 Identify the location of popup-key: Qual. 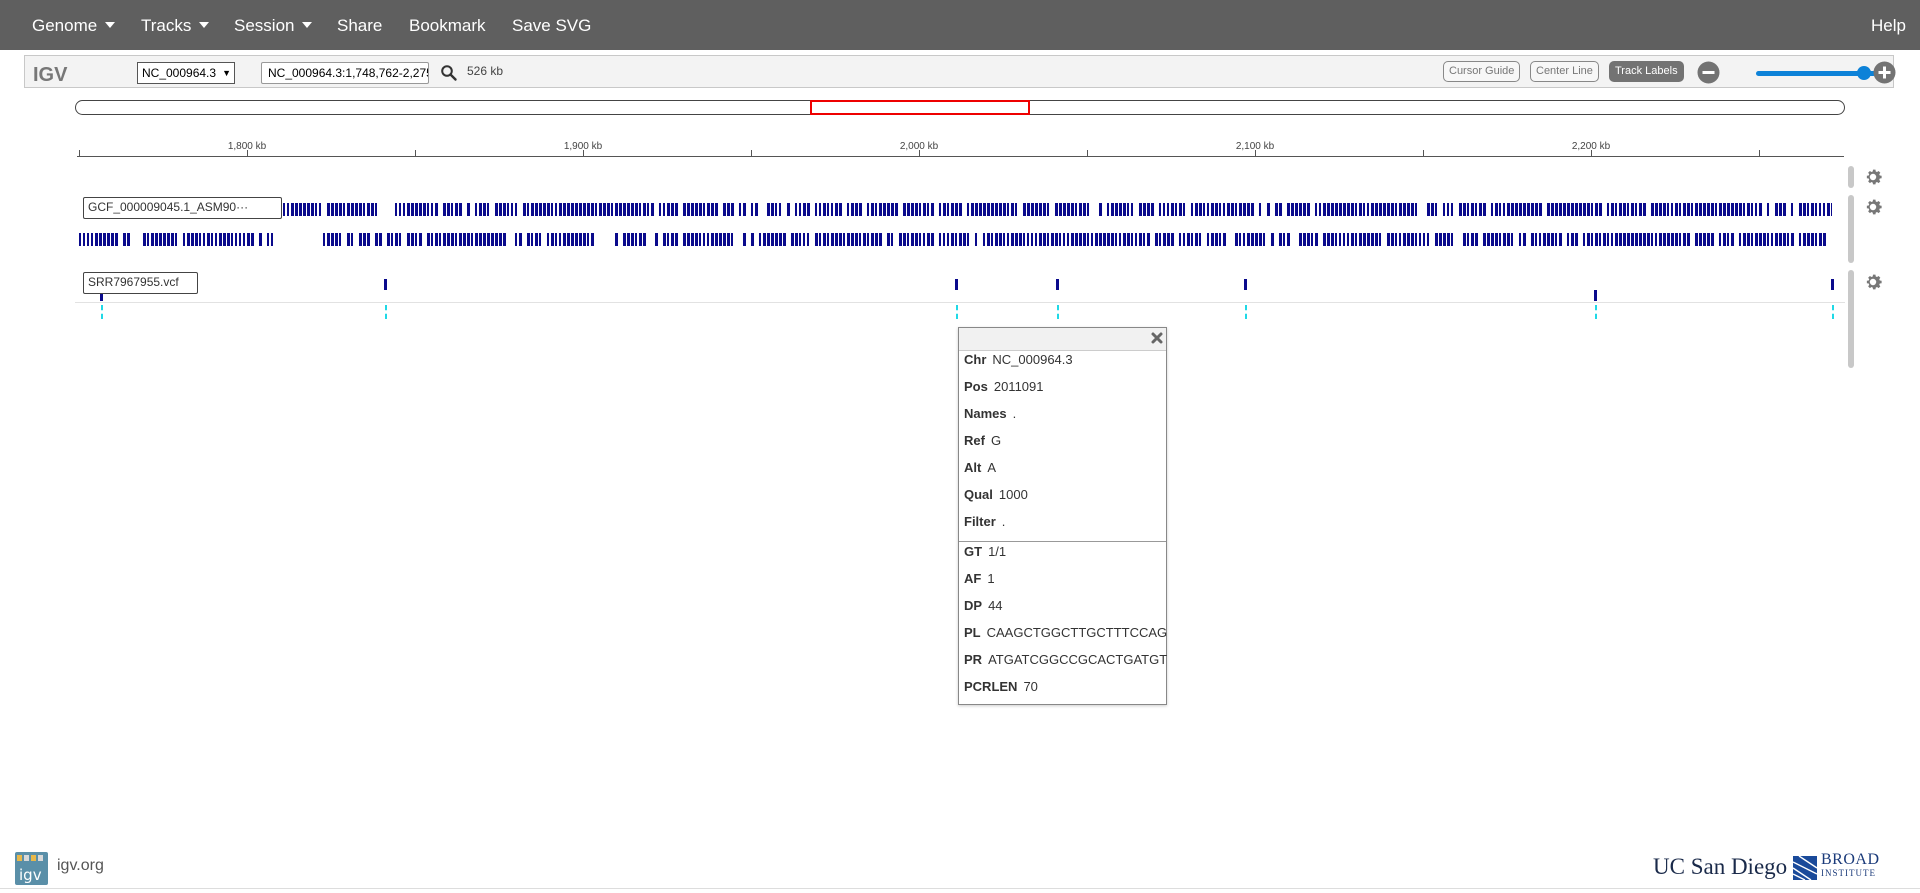
(978, 494).